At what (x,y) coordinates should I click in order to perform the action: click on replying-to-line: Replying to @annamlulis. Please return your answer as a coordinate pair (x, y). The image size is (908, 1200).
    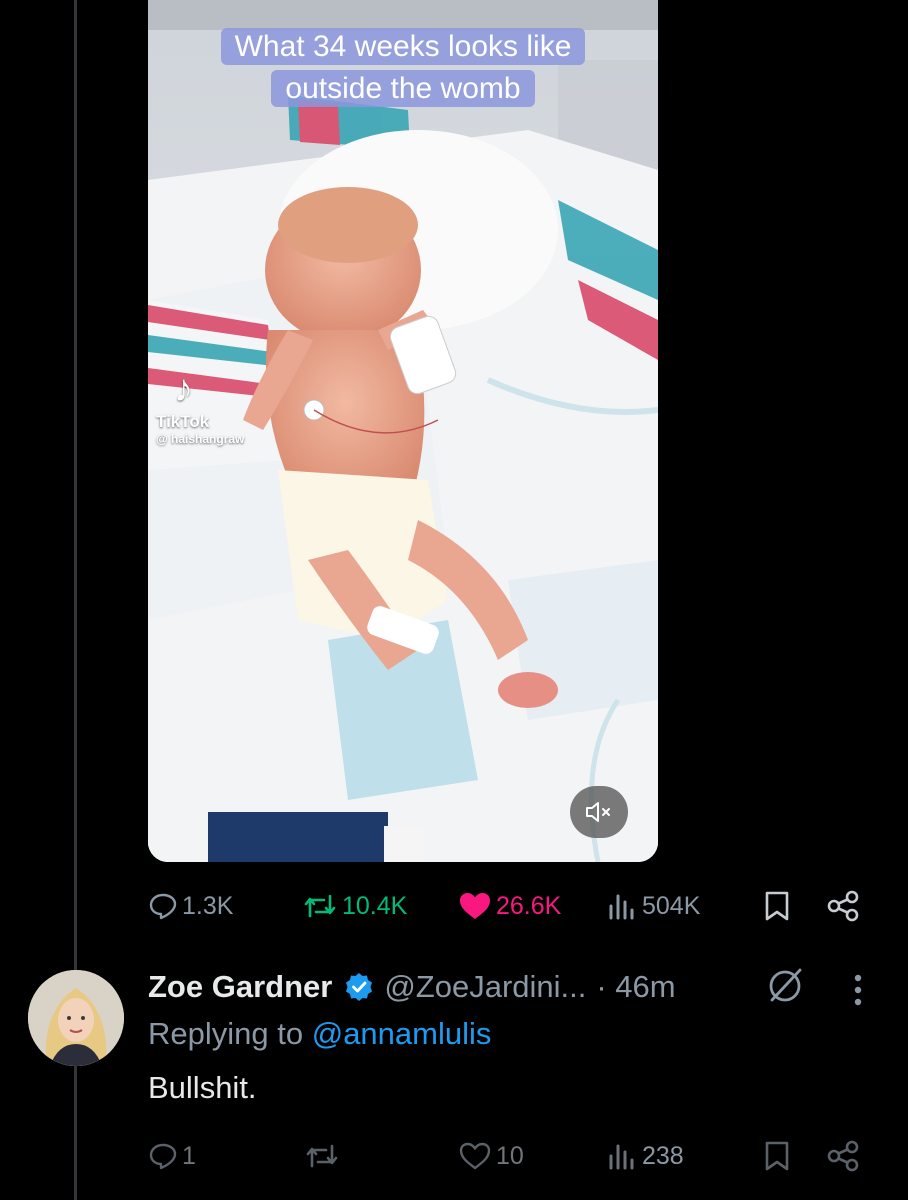
    Looking at the image, I should click on (319, 1034).